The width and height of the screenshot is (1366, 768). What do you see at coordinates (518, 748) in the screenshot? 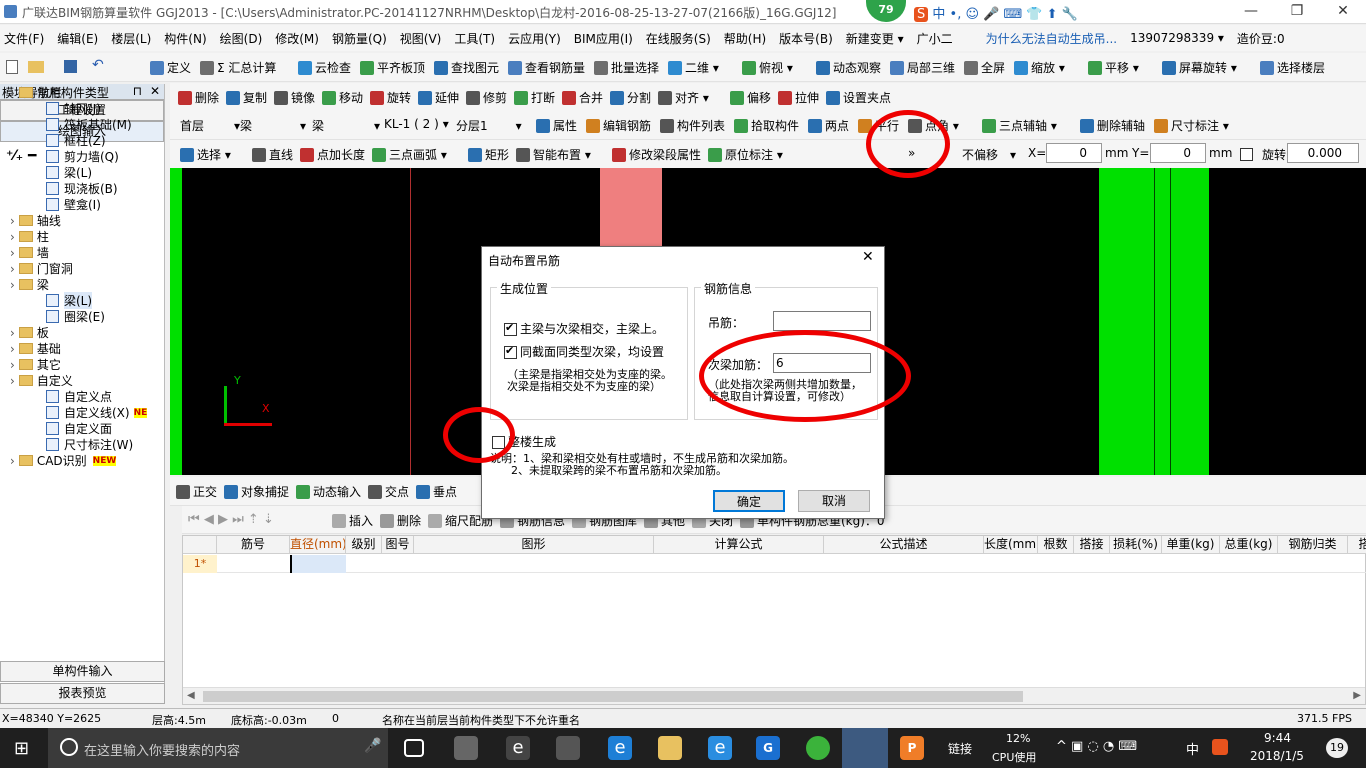
I see `edge-legacy-icon: e` at bounding box center [518, 748].